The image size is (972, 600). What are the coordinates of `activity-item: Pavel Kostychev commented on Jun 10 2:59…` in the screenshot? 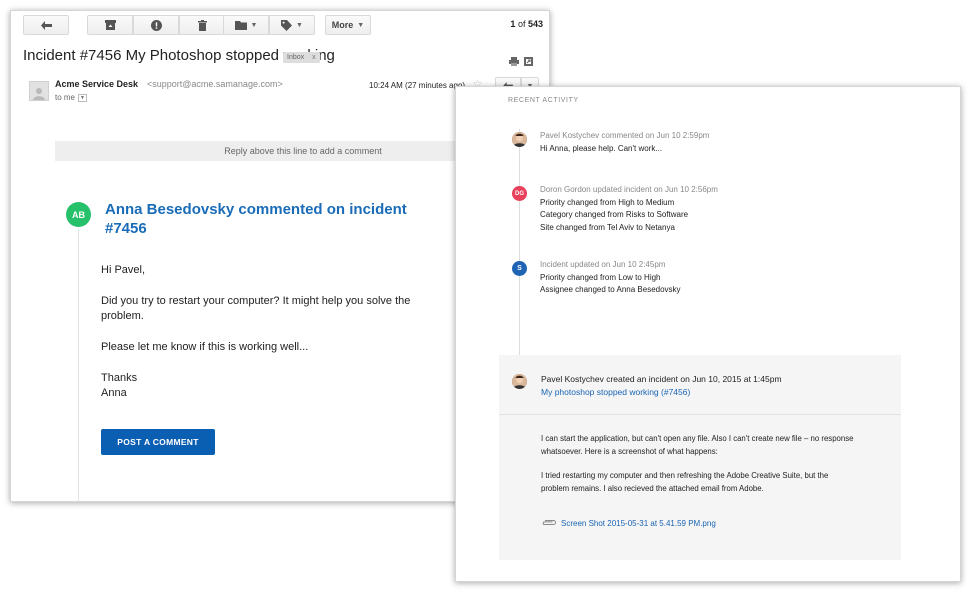 It's located at (624, 142).